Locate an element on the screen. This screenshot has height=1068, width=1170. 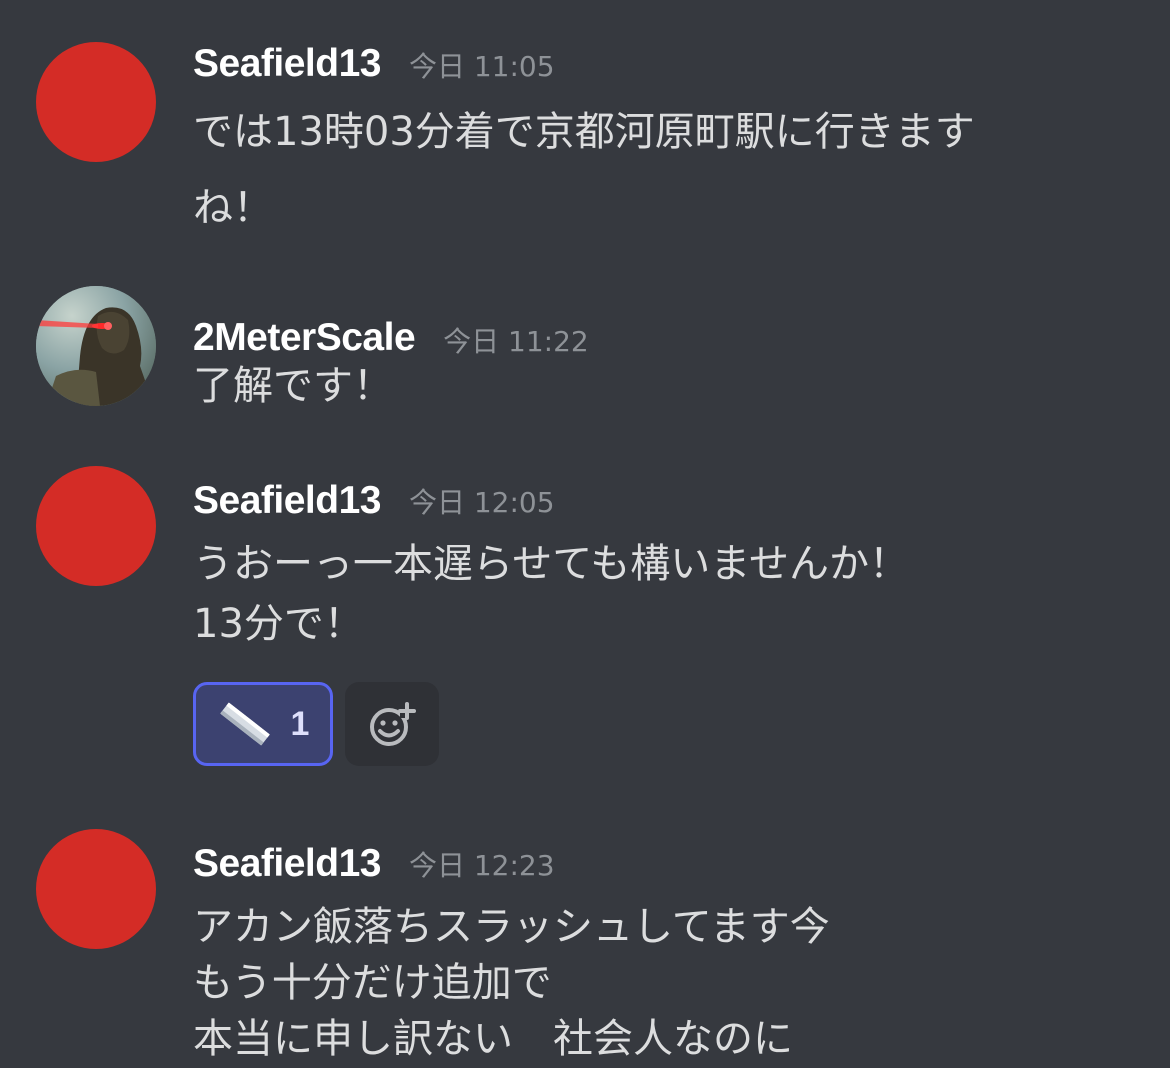
message-header: Seafield13 今日 11:05 is located at coordinates (671, 70).